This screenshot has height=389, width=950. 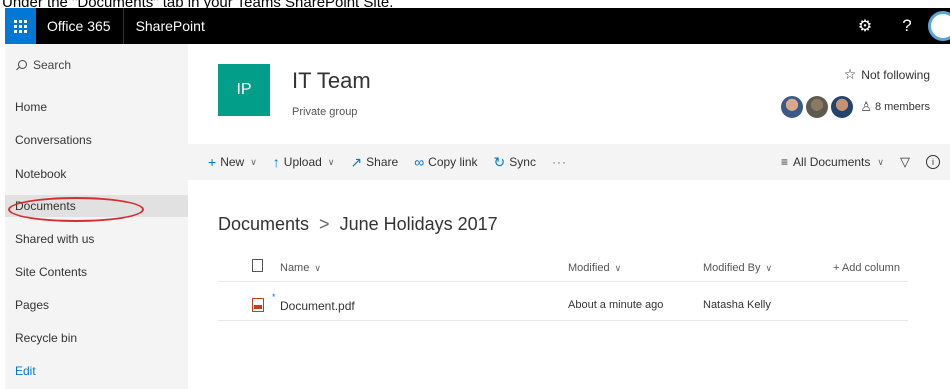 What do you see at coordinates (31, 107) in the screenshot?
I see `nav-item-home: Home` at bounding box center [31, 107].